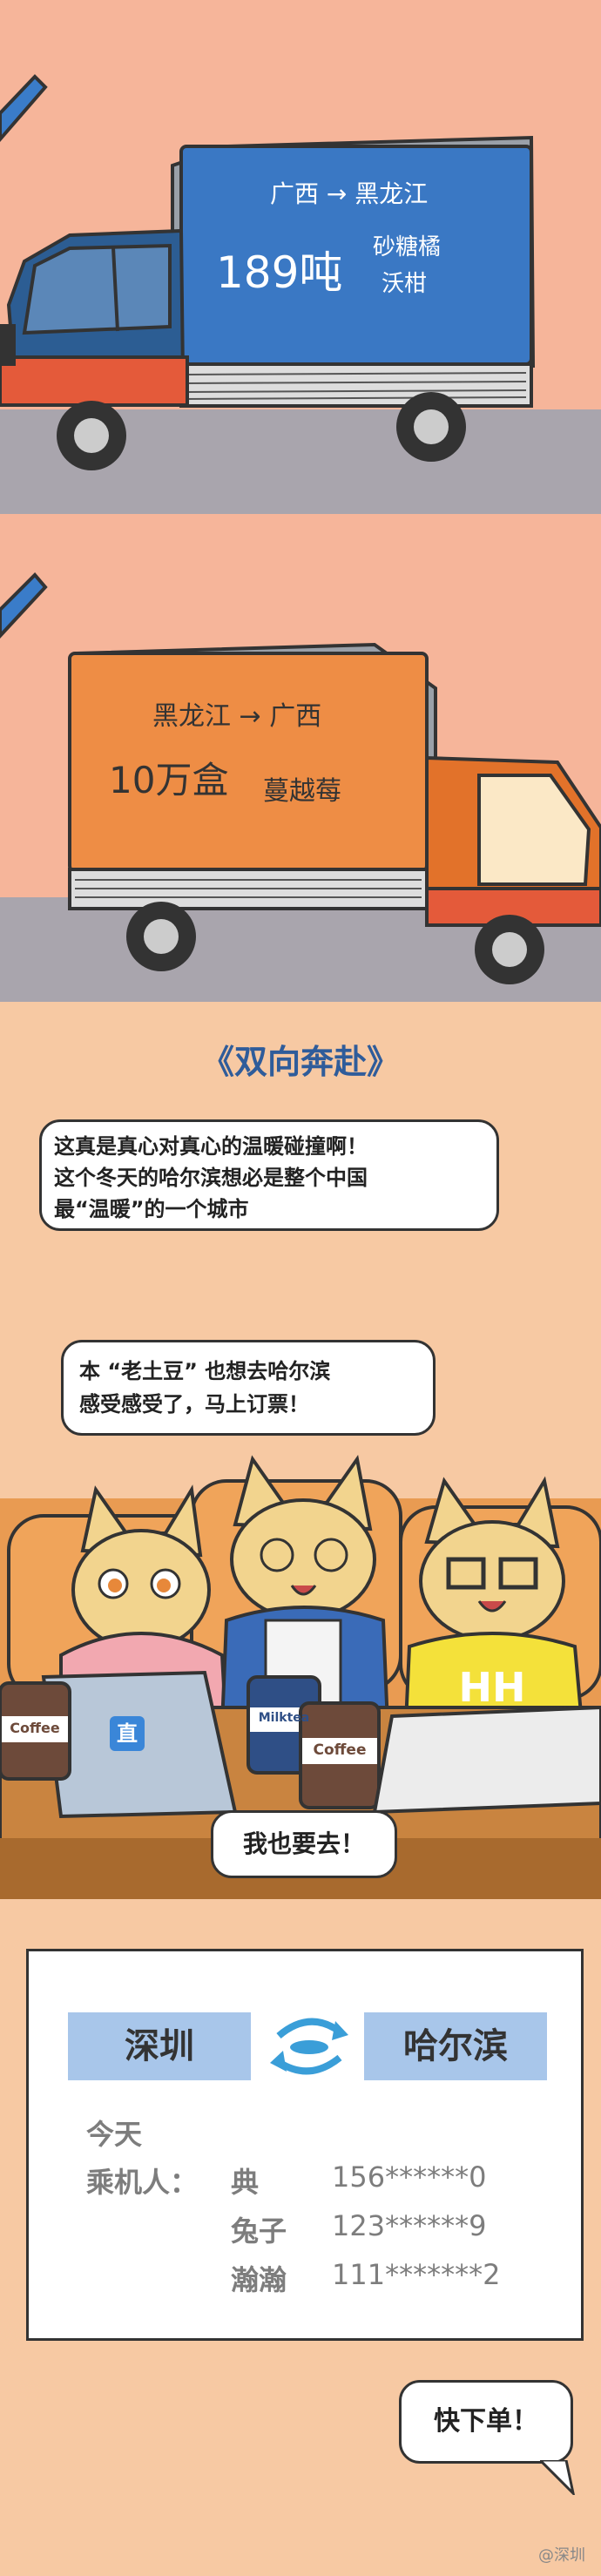 The width and height of the screenshot is (601, 2576). I want to click on panel2-route: 黑龙江 → 广西, so click(236, 716).